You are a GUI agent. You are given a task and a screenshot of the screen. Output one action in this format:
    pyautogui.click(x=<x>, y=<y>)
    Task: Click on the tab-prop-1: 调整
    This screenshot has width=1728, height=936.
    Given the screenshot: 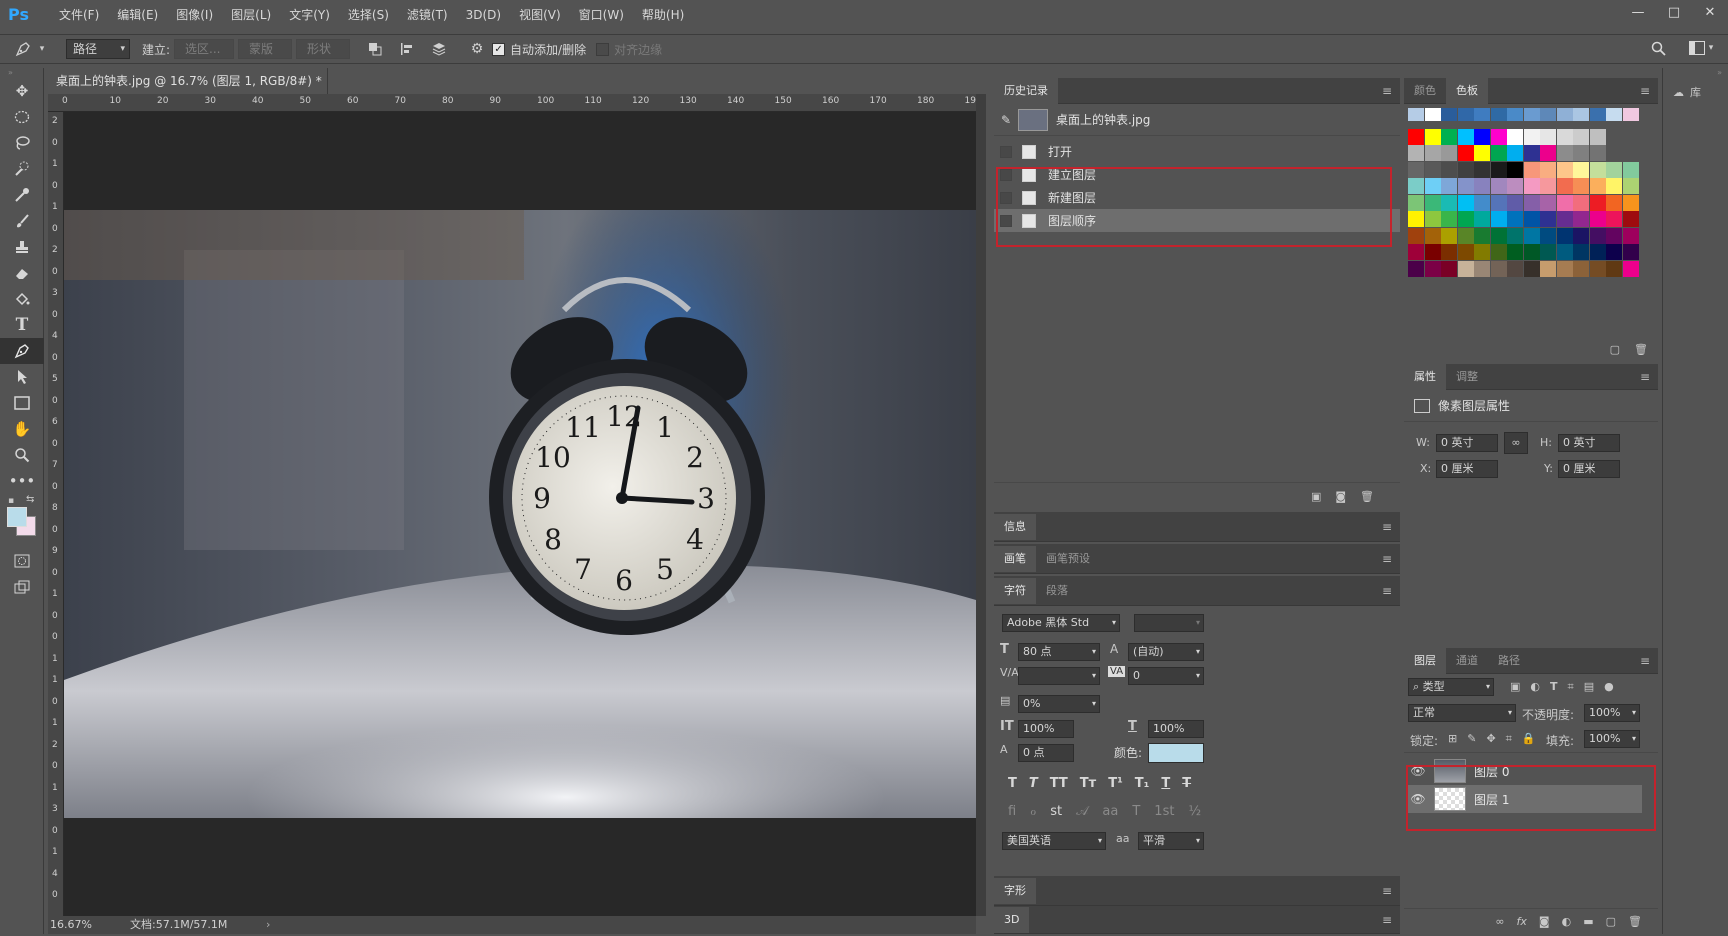 What is the action you would take?
    pyautogui.click(x=1467, y=377)
    